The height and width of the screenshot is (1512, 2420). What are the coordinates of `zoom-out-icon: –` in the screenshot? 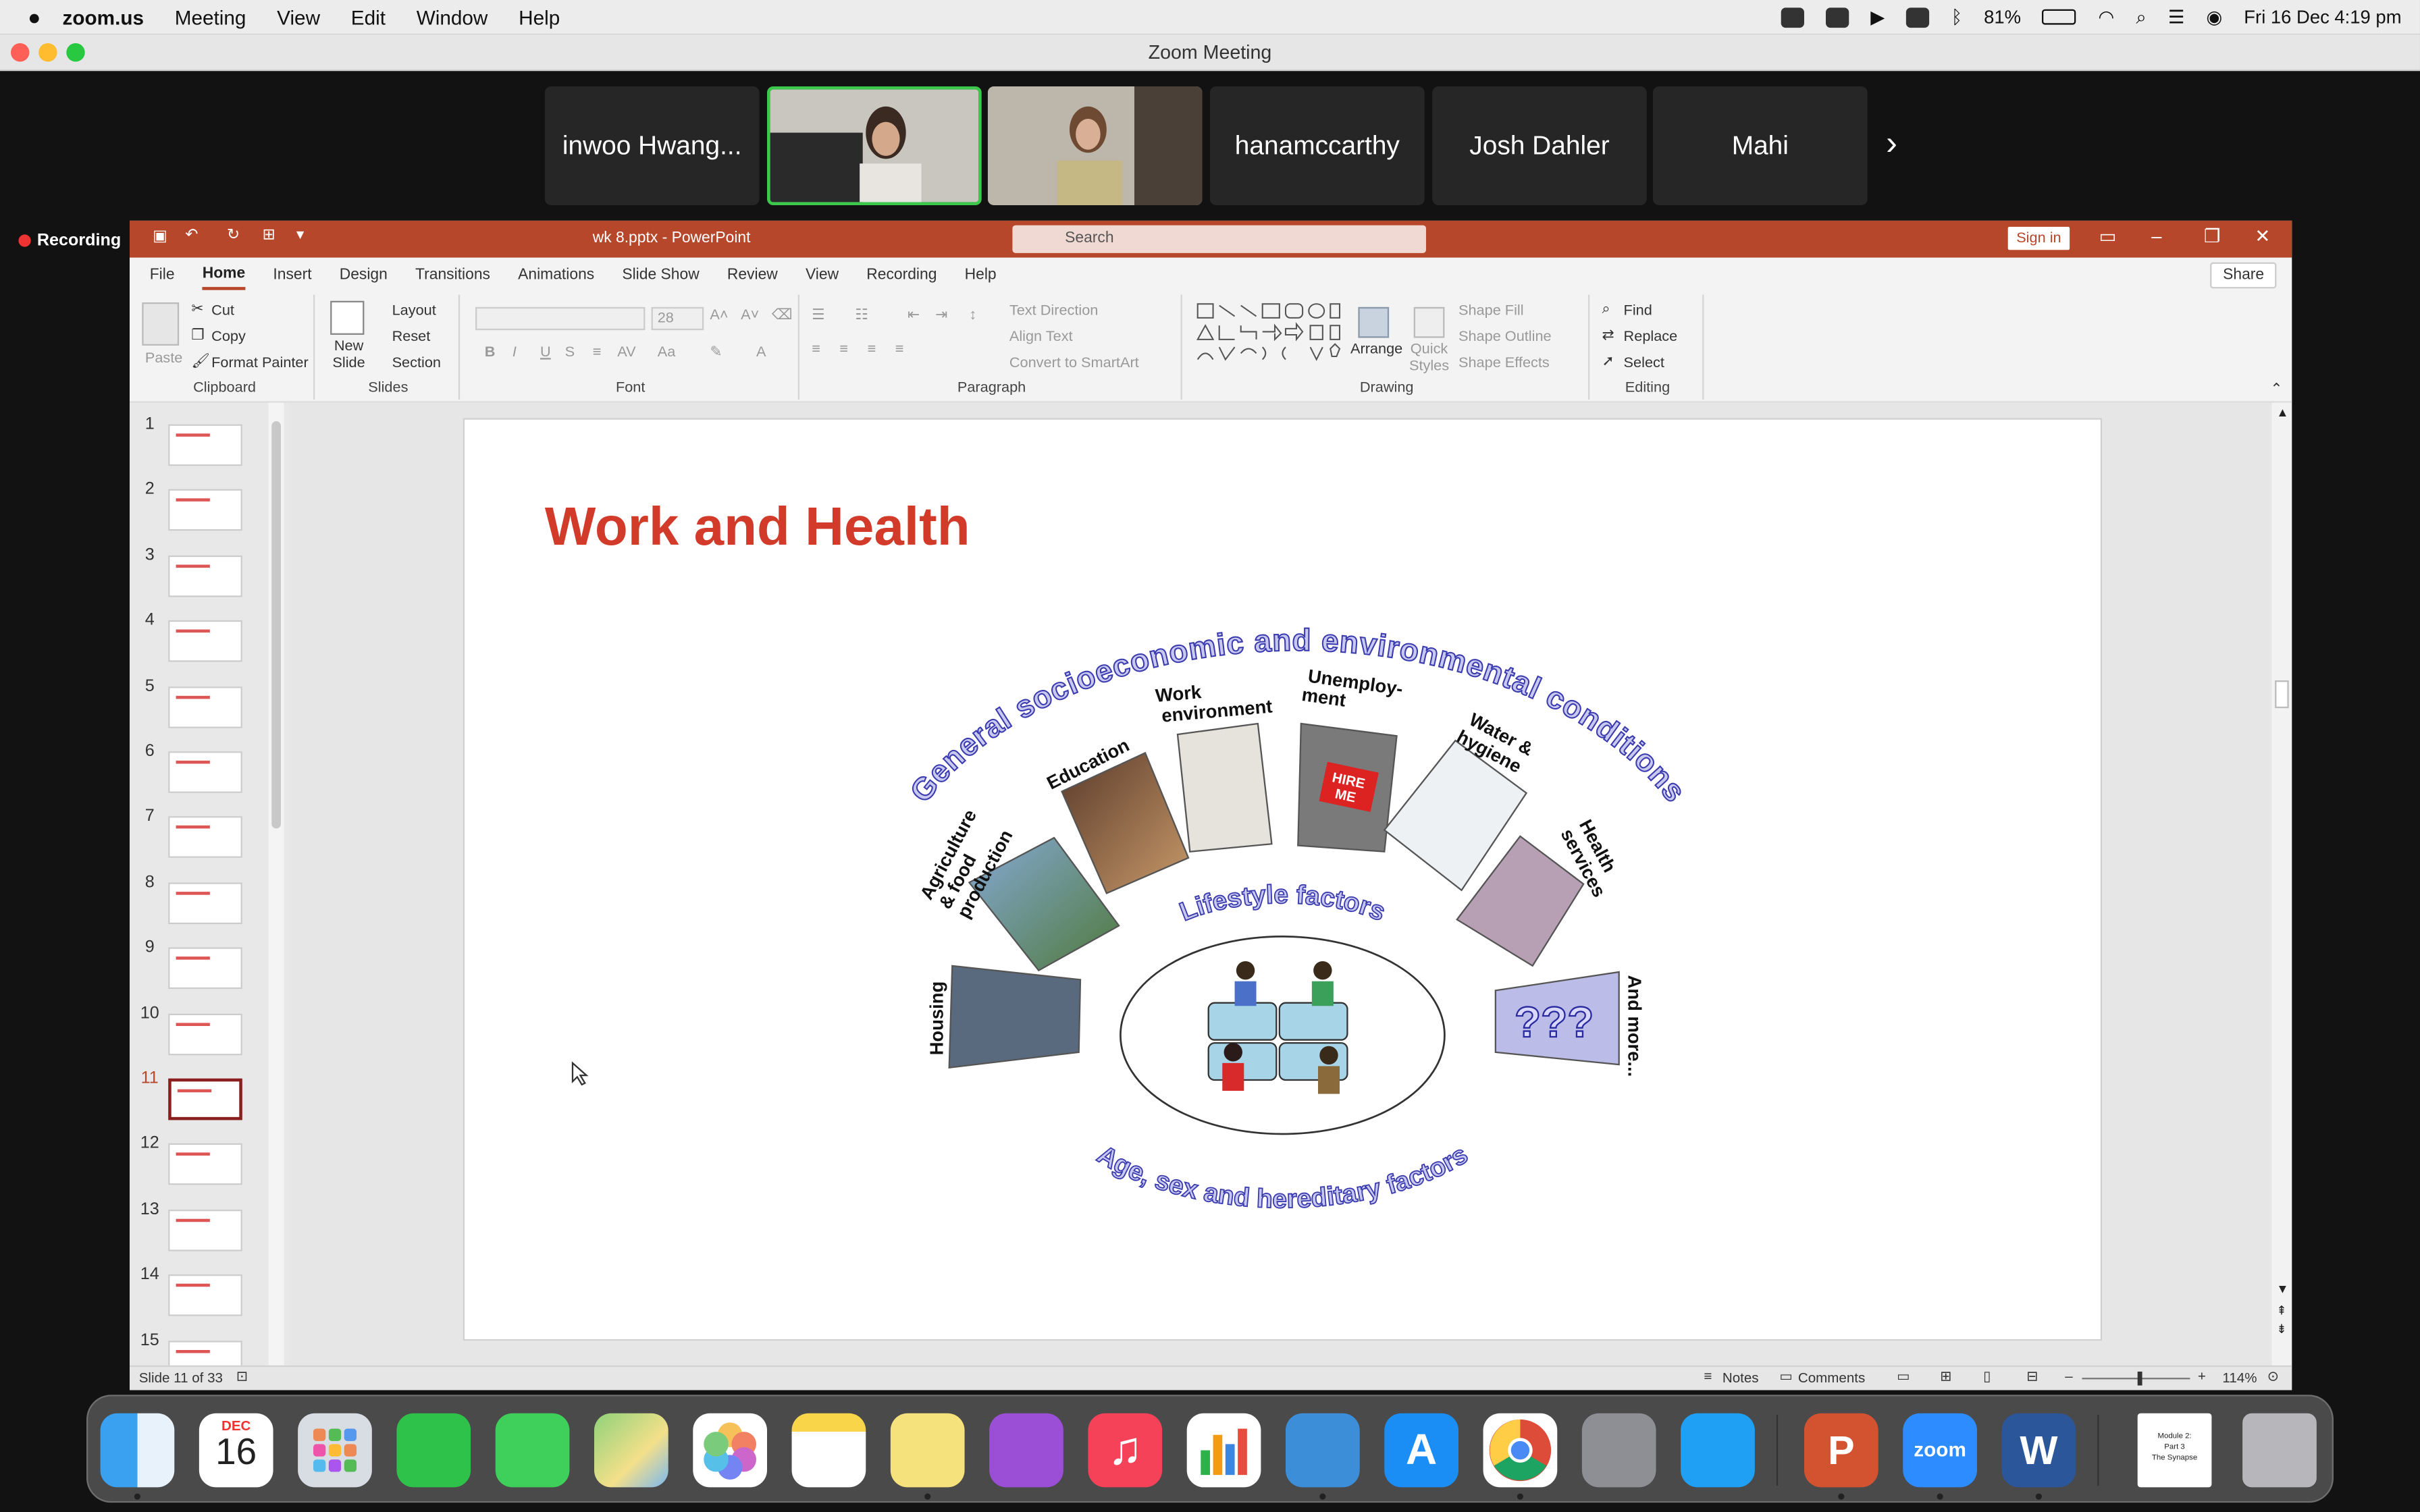 It's located at (2068, 1376).